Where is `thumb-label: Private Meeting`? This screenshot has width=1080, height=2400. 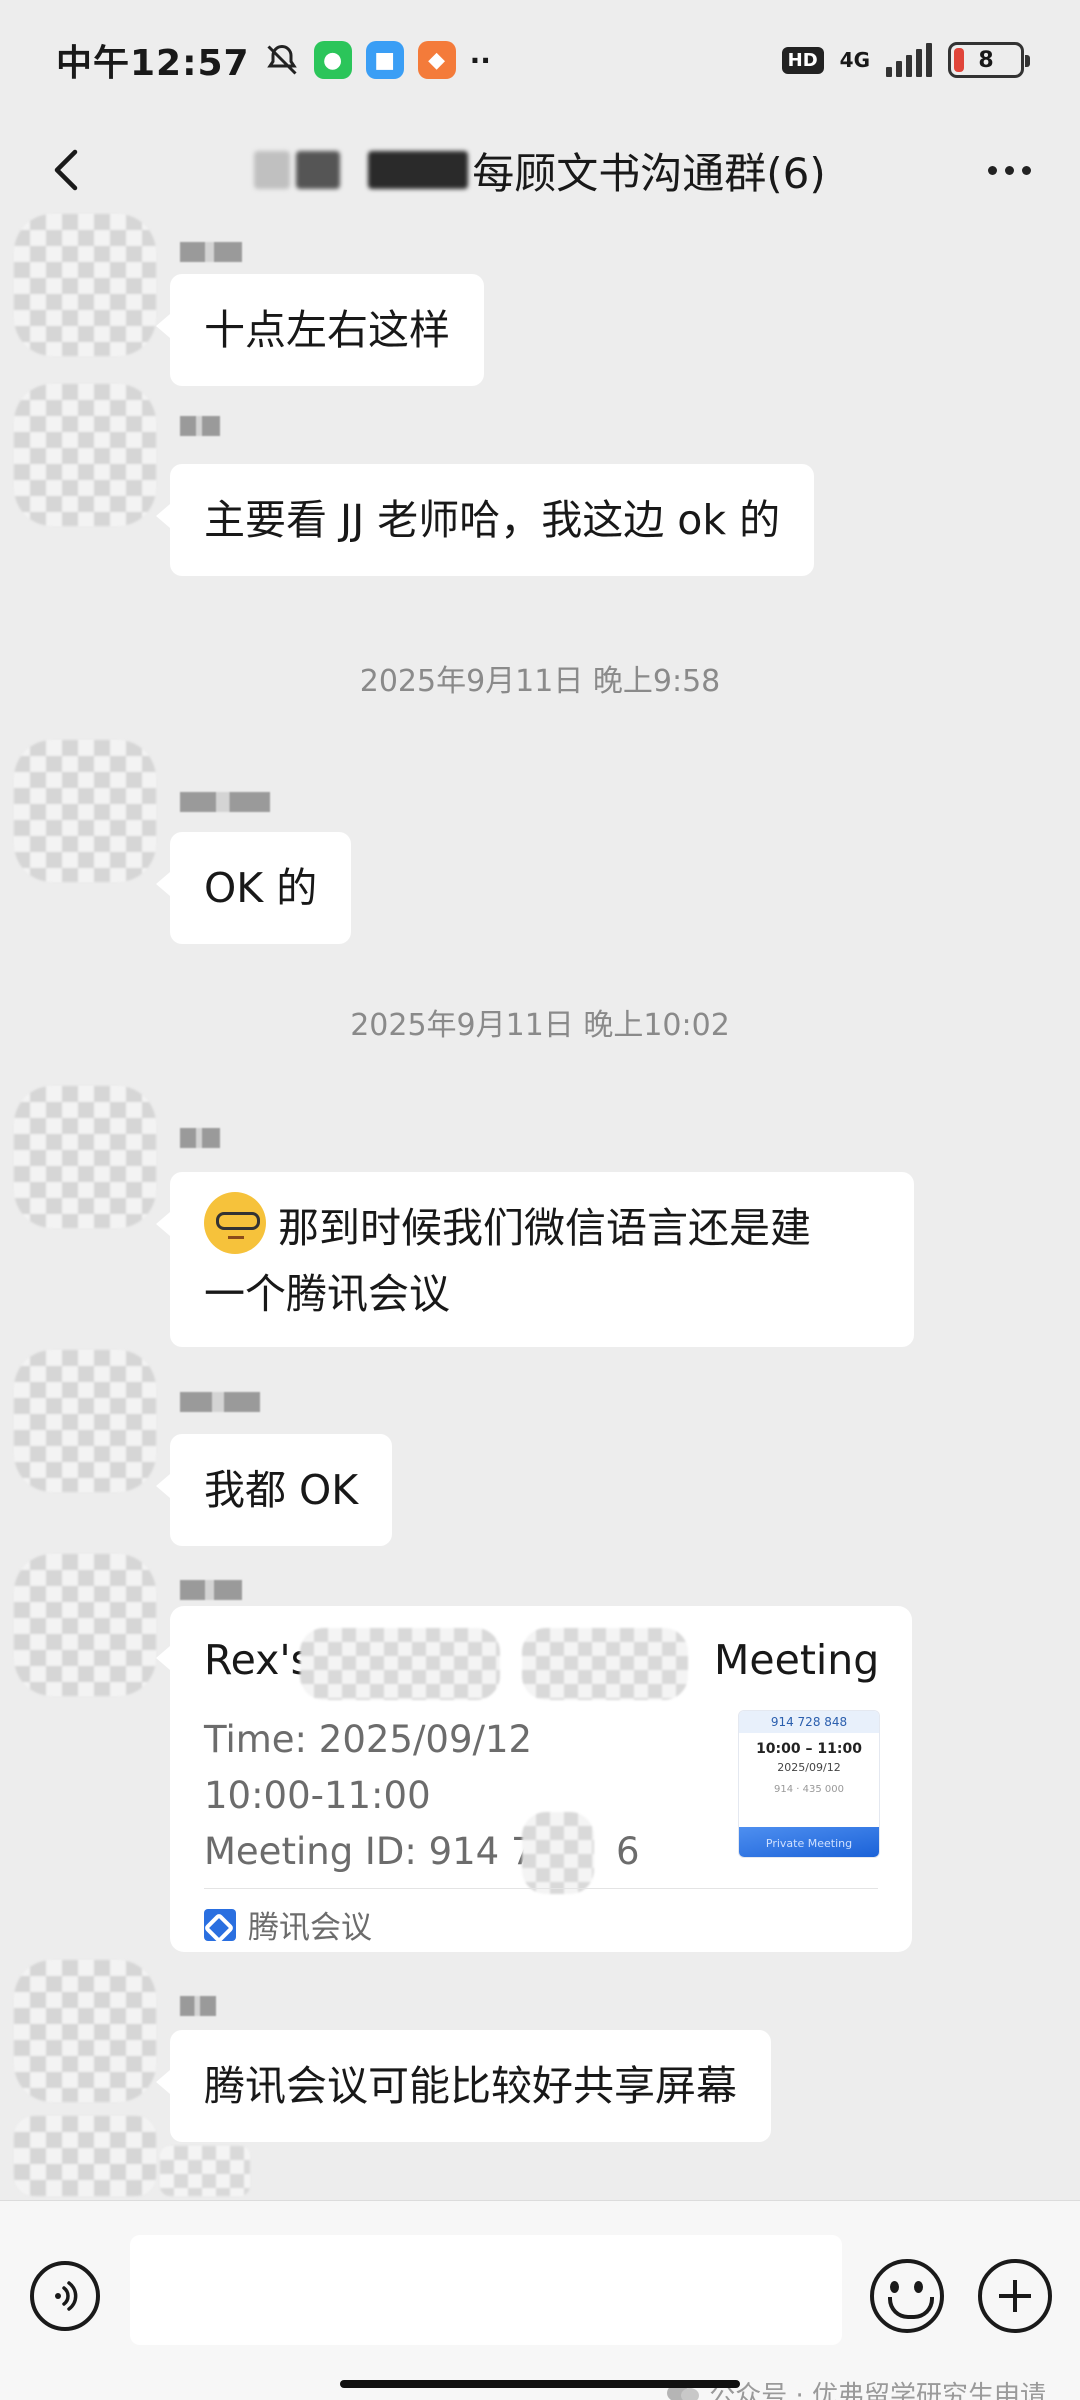 thumb-label: Private Meeting is located at coordinates (809, 1842).